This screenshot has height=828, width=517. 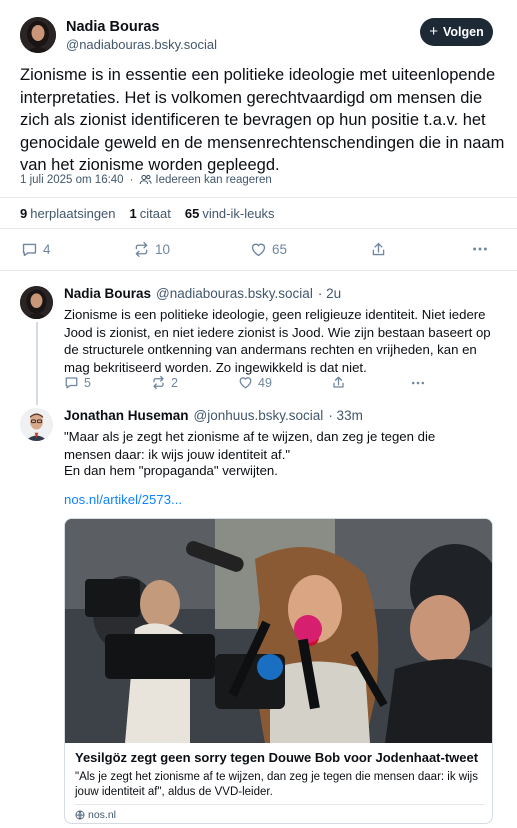 I want to click on follow-label: Volgen, so click(x=463, y=32).